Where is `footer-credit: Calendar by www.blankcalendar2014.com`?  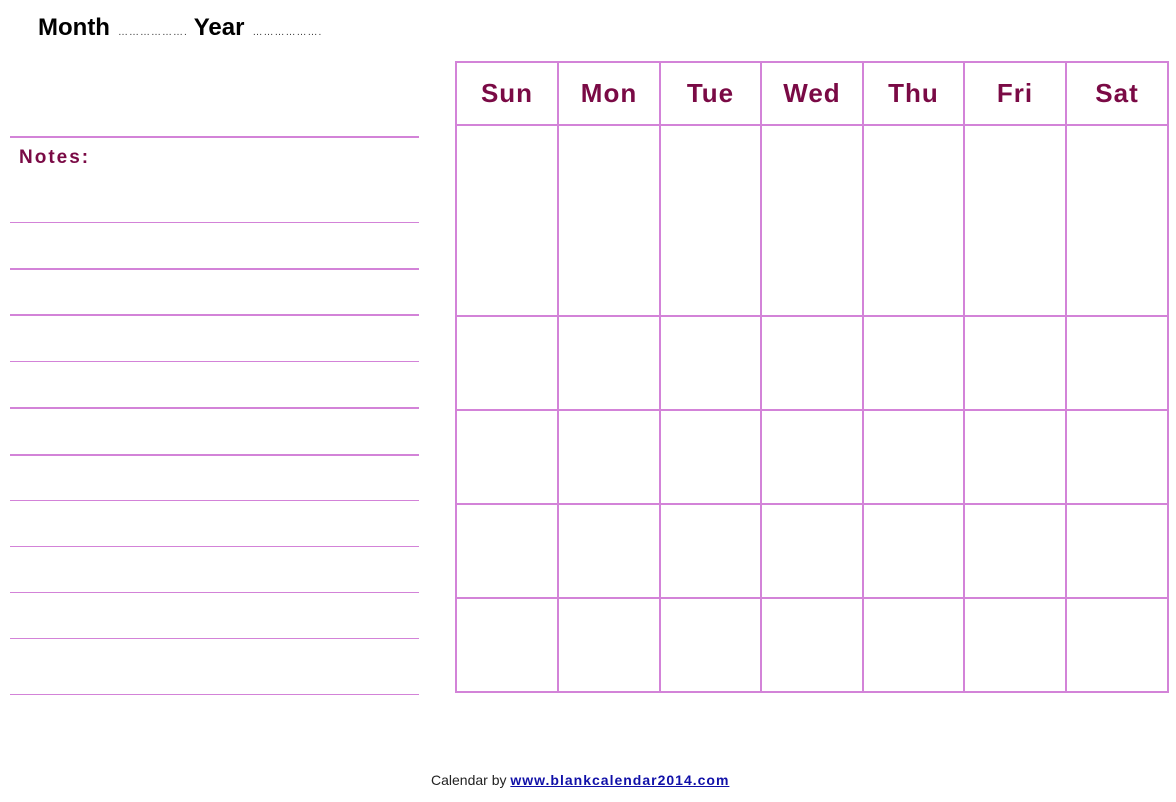
footer-credit: Calendar by www.blankcalendar2014.com is located at coordinates (580, 780).